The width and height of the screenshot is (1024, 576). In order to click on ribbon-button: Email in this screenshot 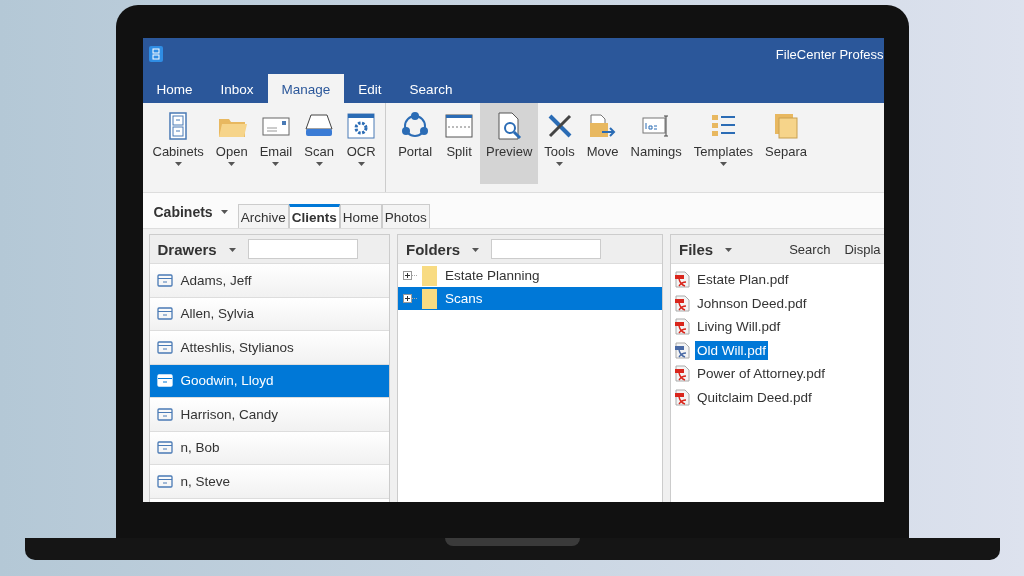, I will do `click(276, 143)`.